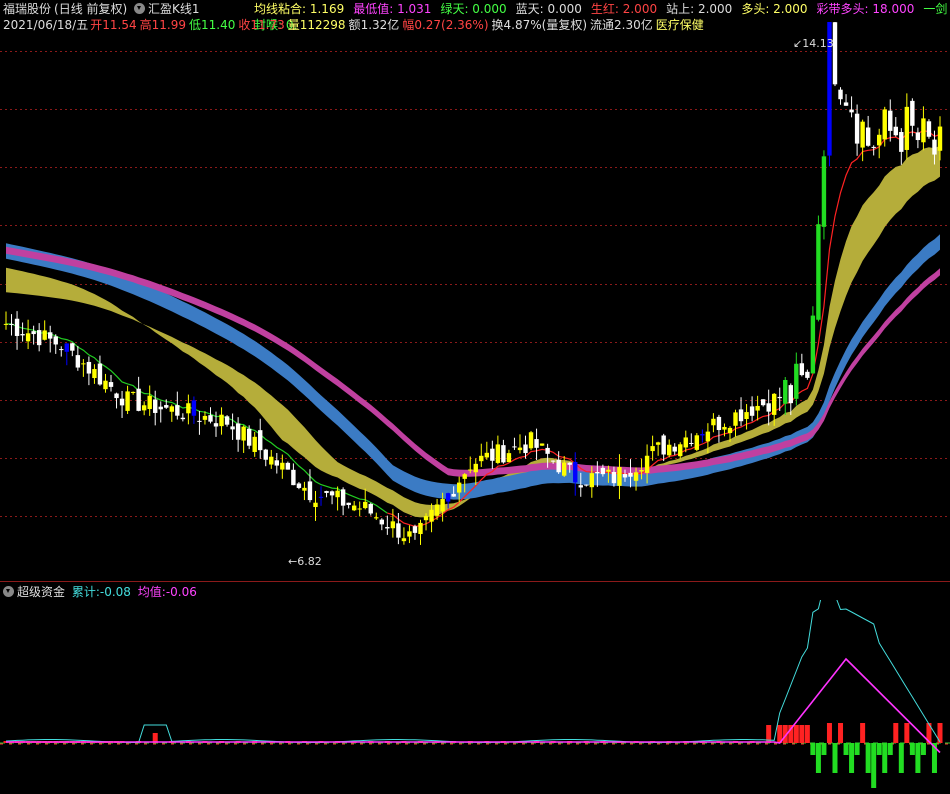 Image resolution: width=950 pixels, height=794 pixels. I want to click on indicator-item-label: 绿天:, so click(454, 9).